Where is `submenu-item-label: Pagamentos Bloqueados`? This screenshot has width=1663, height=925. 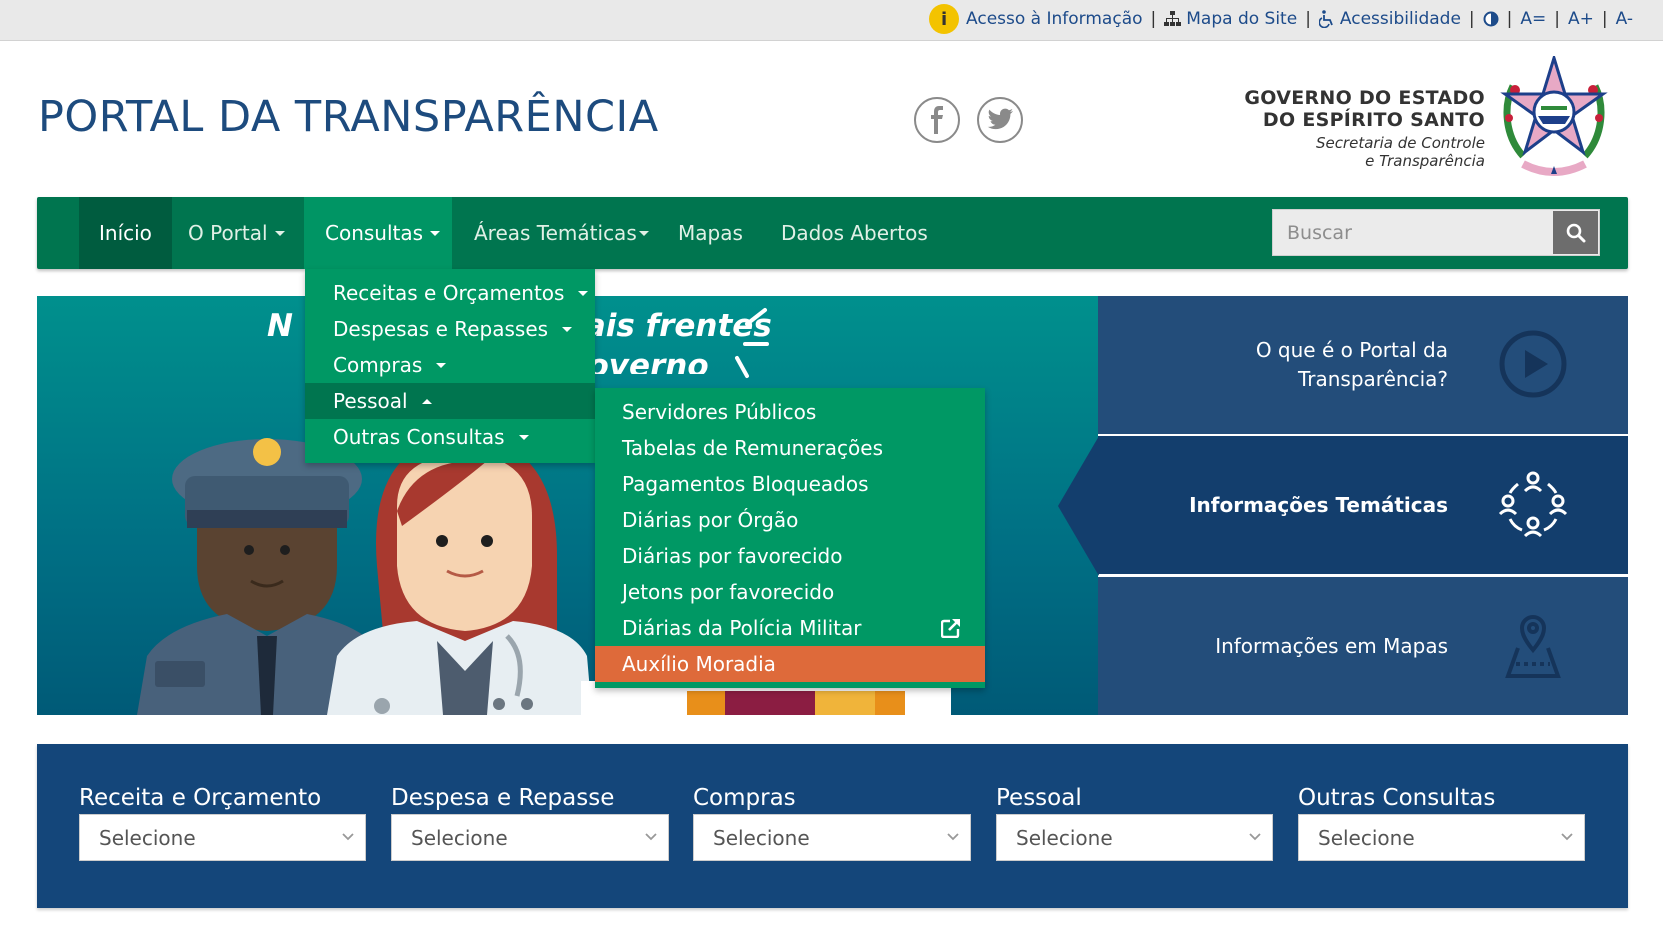
submenu-item-label: Pagamentos Bloqueados is located at coordinates (745, 484).